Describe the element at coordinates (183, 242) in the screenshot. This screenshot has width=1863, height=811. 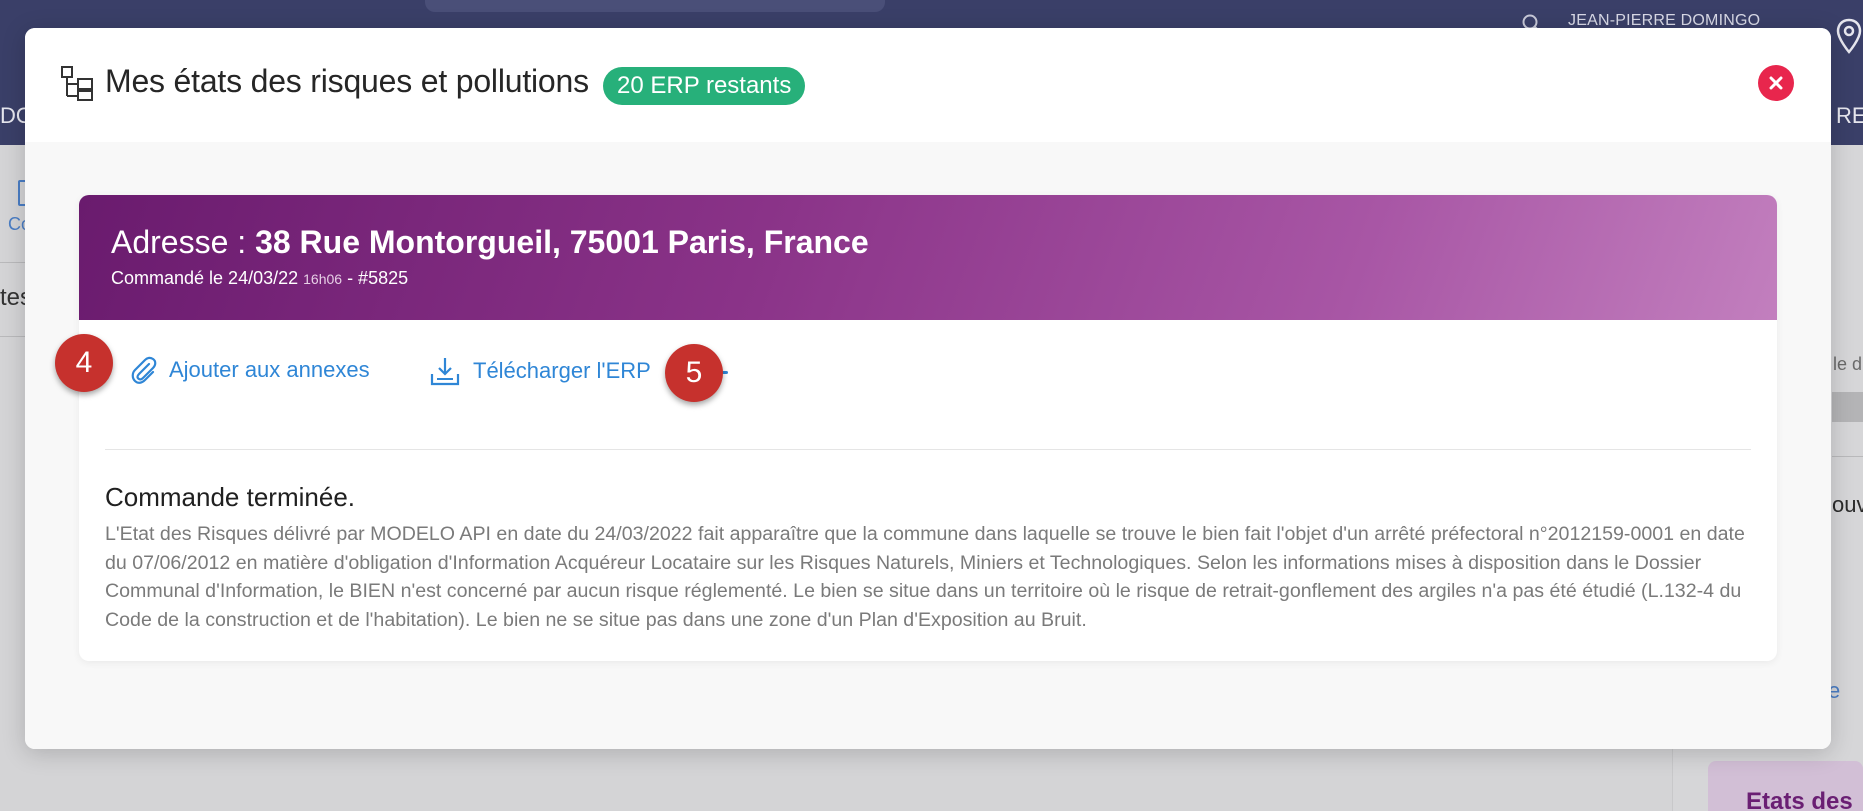
I see `address-label: Adresse :` at that location.